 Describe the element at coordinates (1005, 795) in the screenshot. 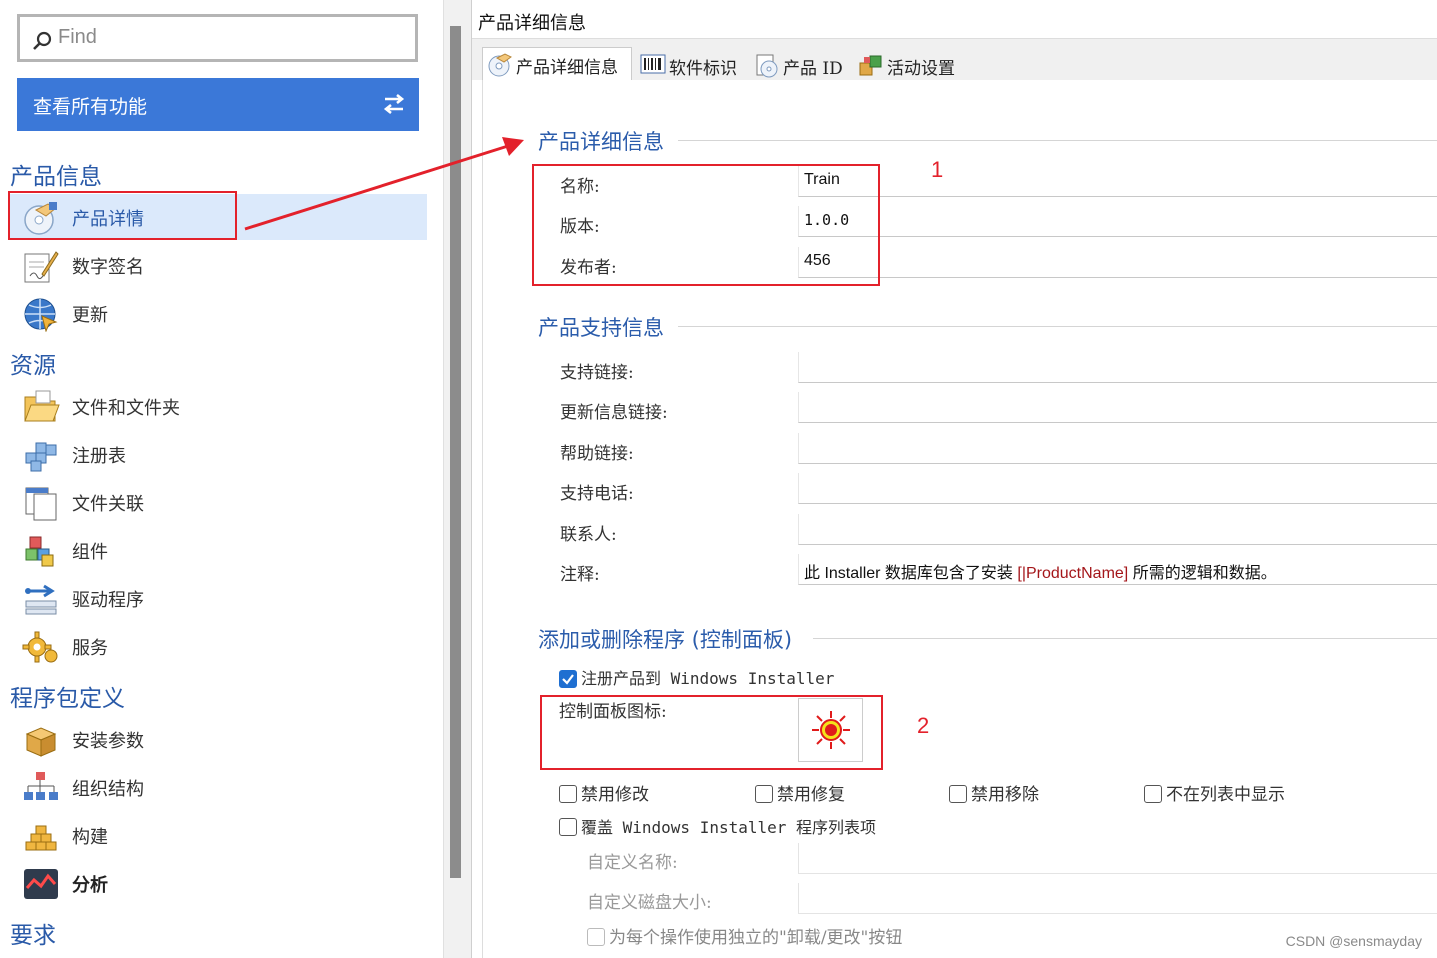

I see `checkbox-label: 禁用移除` at that location.